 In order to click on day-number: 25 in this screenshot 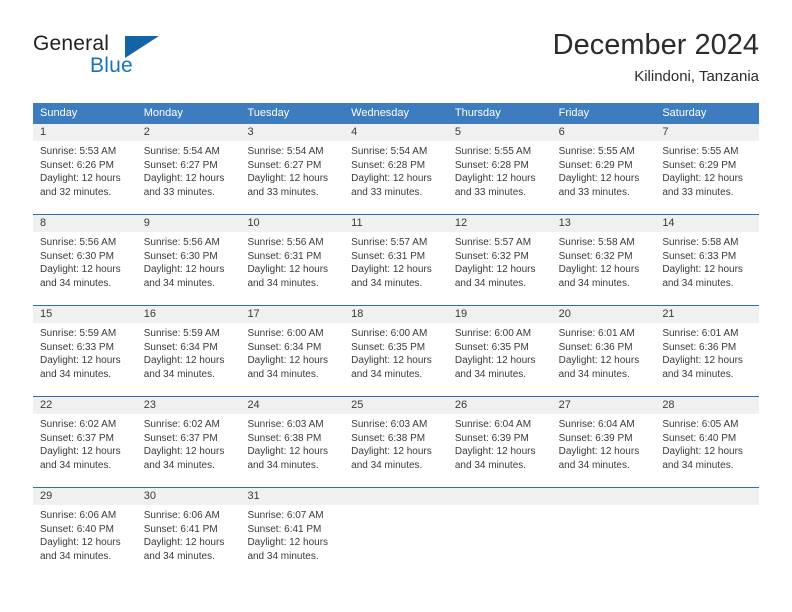, I will do `click(396, 405)`.